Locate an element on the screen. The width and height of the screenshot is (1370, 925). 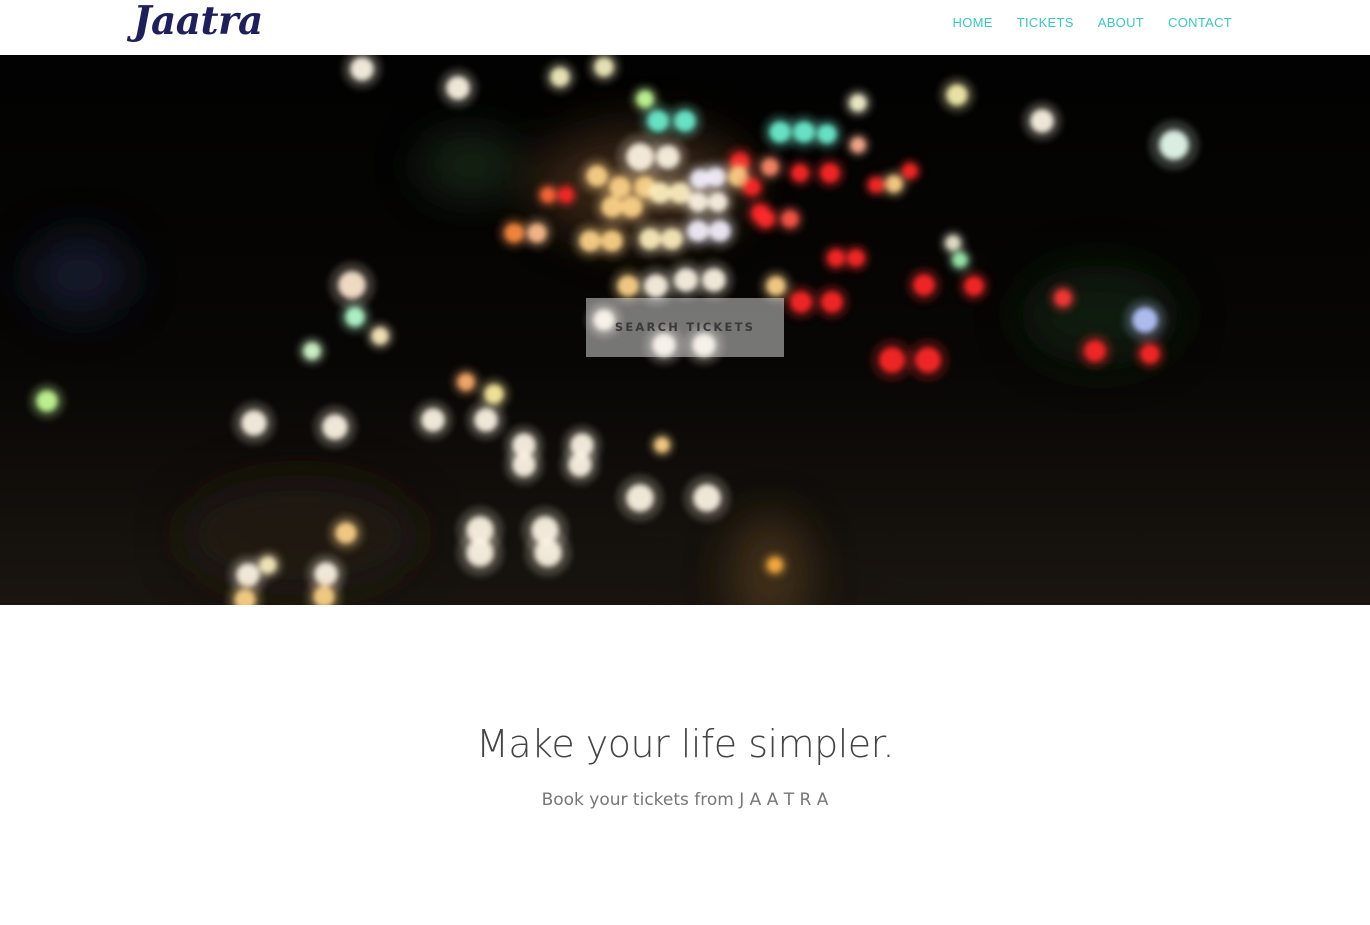
search-tickets-button: SEARCH TICKETS is located at coordinates (685, 327).